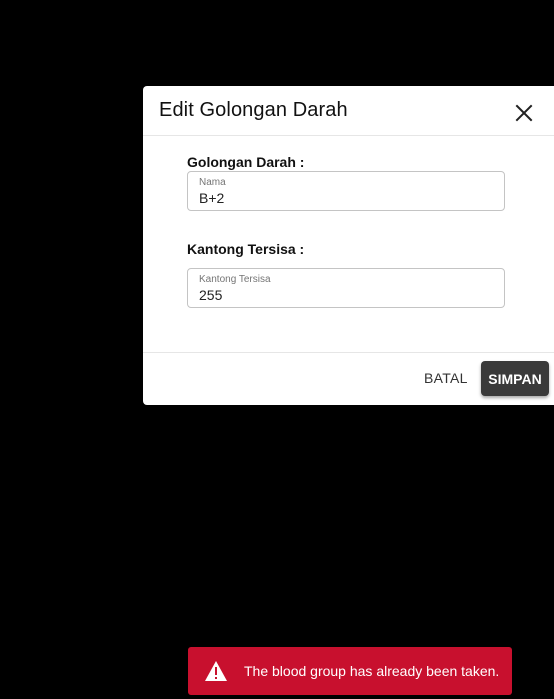  I want to click on dialog-title: Edit Golongan Darah, so click(253, 110).